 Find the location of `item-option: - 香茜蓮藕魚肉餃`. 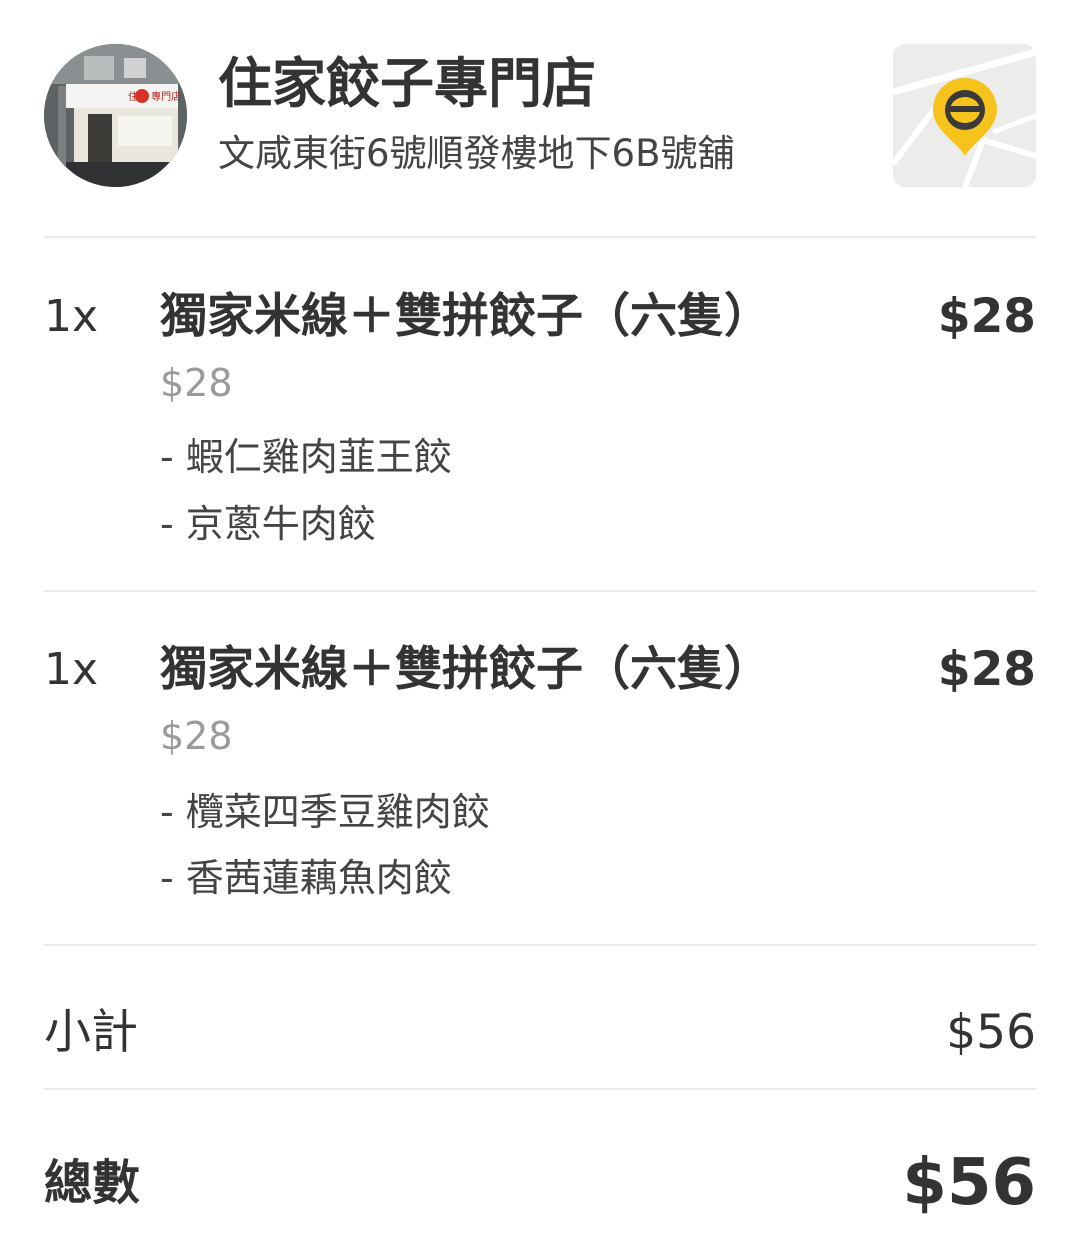

item-option: - 香茜蓮藕魚肉餃 is located at coordinates (306, 878).